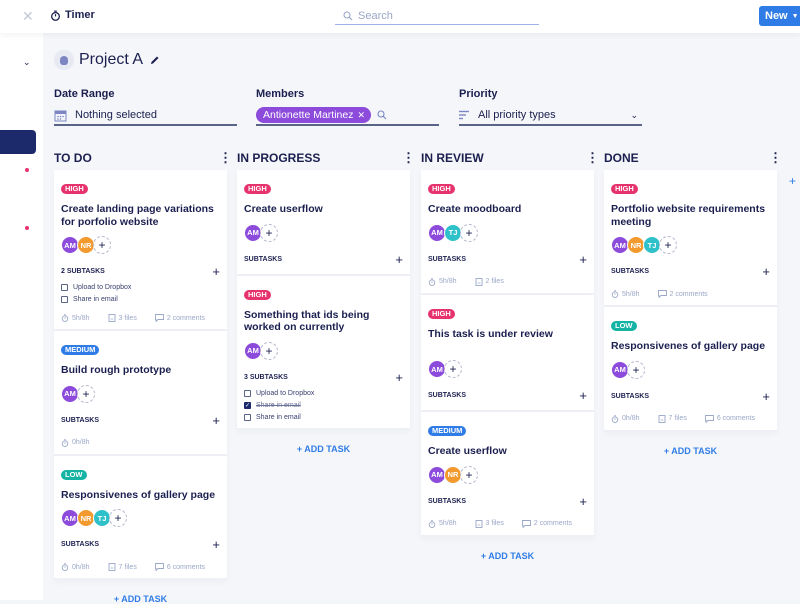 The width and height of the screenshot is (800, 604). I want to click on member-chip: Antionette Martinez ✕, so click(314, 115).